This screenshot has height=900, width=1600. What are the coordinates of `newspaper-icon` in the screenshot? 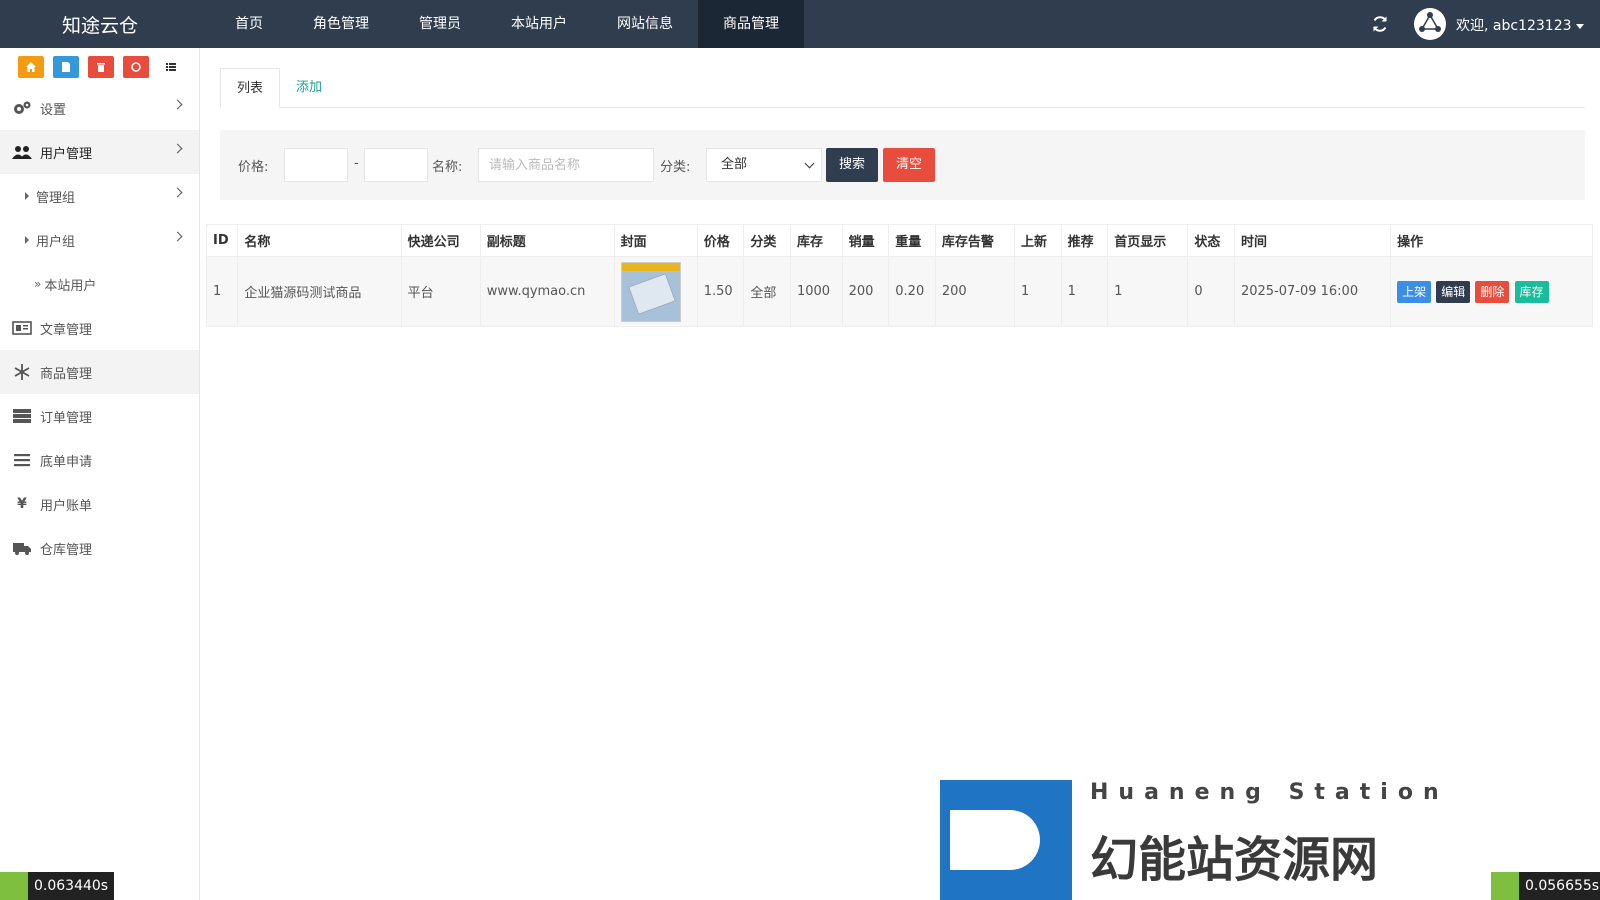 It's located at (22, 328).